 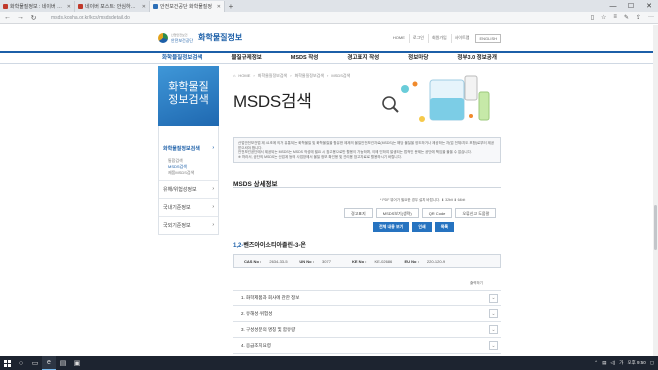 I want to click on maximize-button: ☐, so click(x=631, y=6).